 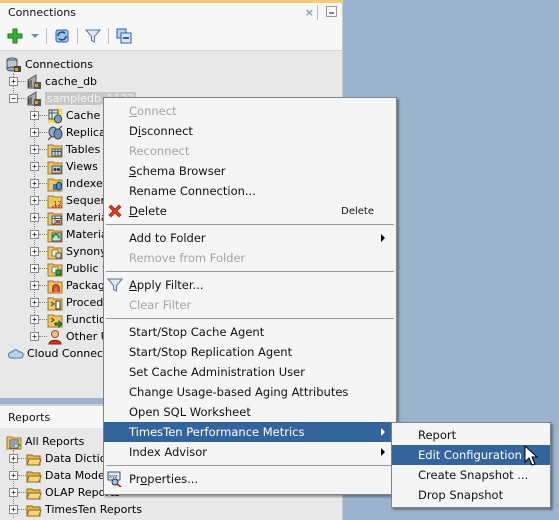 What do you see at coordinates (15, 36) in the screenshot?
I see `add-connection-icon` at bounding box center [15, 36].